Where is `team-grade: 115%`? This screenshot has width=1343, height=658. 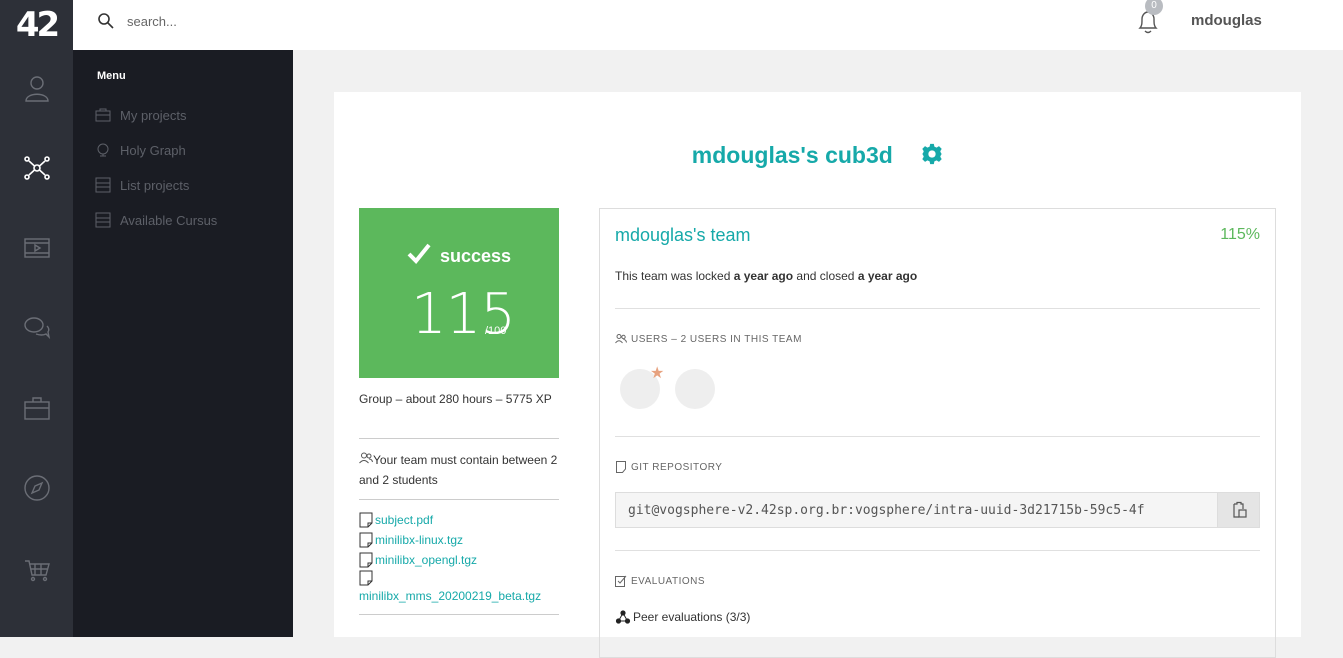
team-grade: 115% is located at coordinates (1240, 234).